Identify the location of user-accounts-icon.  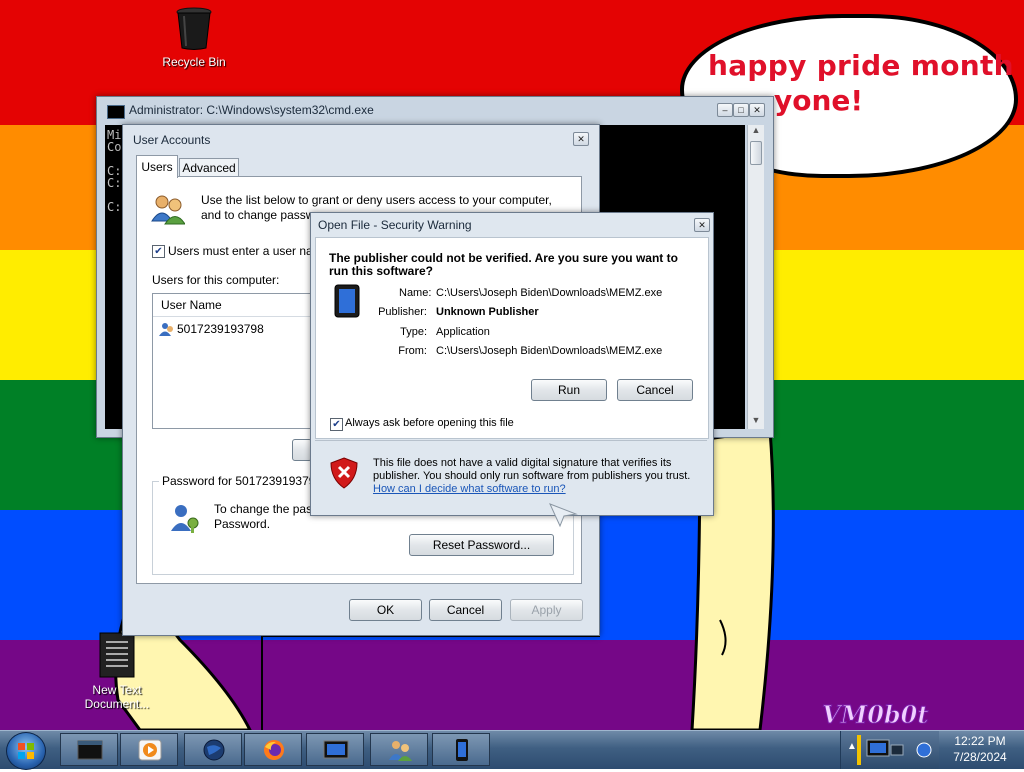
(400, 751).